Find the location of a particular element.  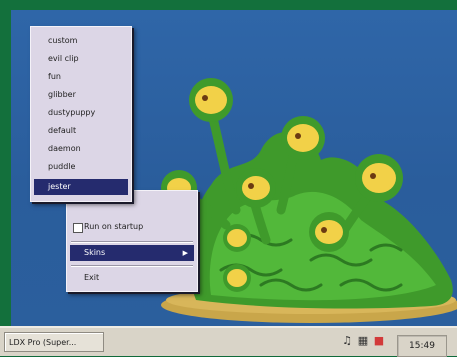

app-tray-icon: ■ is located at coordinates (379, 341).